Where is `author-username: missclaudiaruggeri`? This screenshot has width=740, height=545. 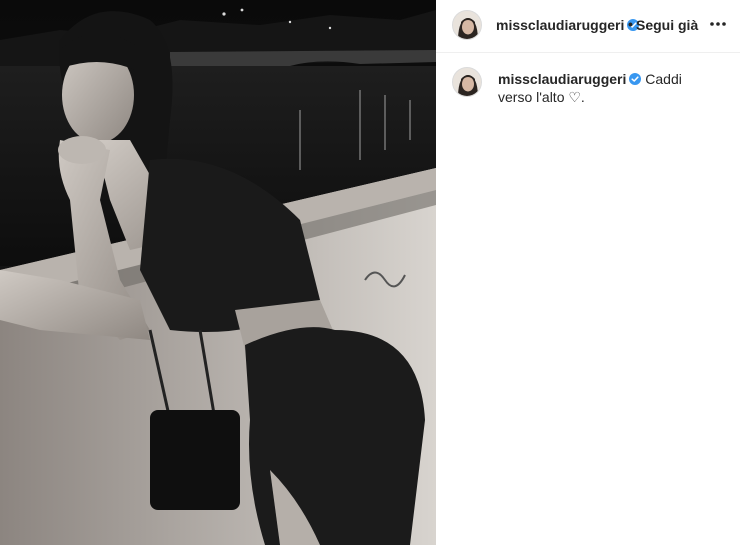
author-username: missclaudiaruggeri is located at coordinates (568, 25).